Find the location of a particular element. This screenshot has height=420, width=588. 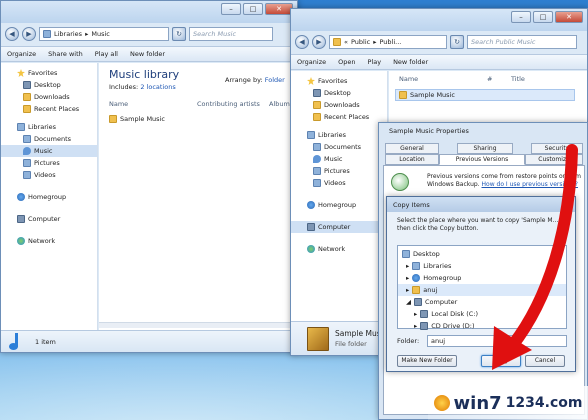

watermark-domain: 1234.com is located at coordinates (544, 403).